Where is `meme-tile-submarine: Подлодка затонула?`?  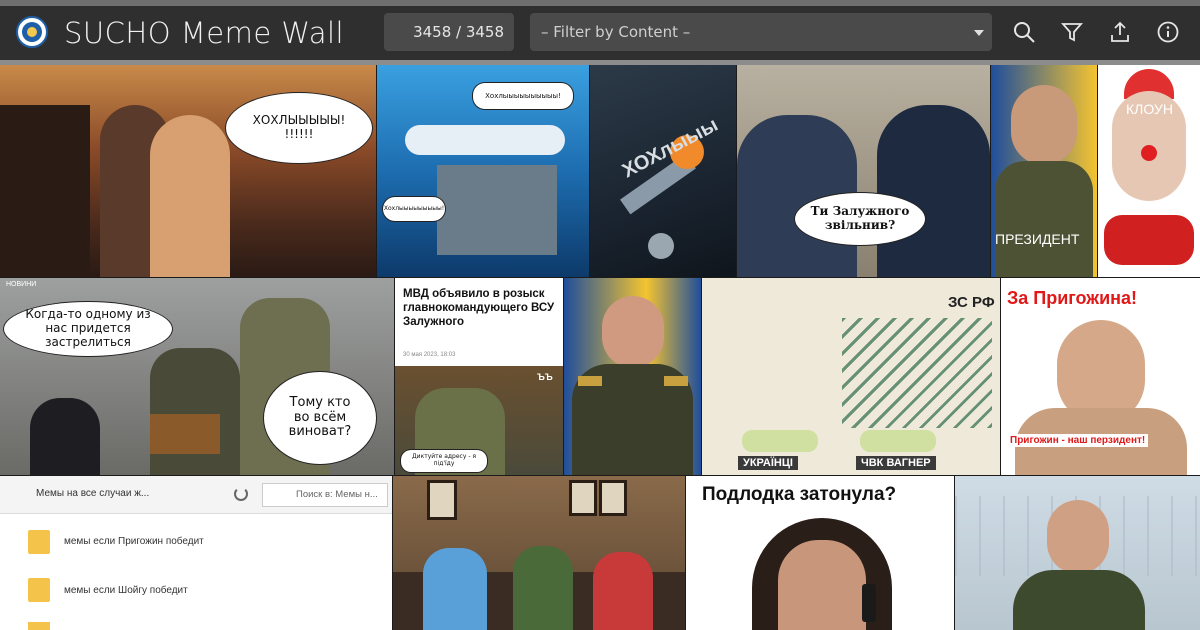 meme-tile-submarine: Подлодка затонула? is located at coordinates (820, 553).